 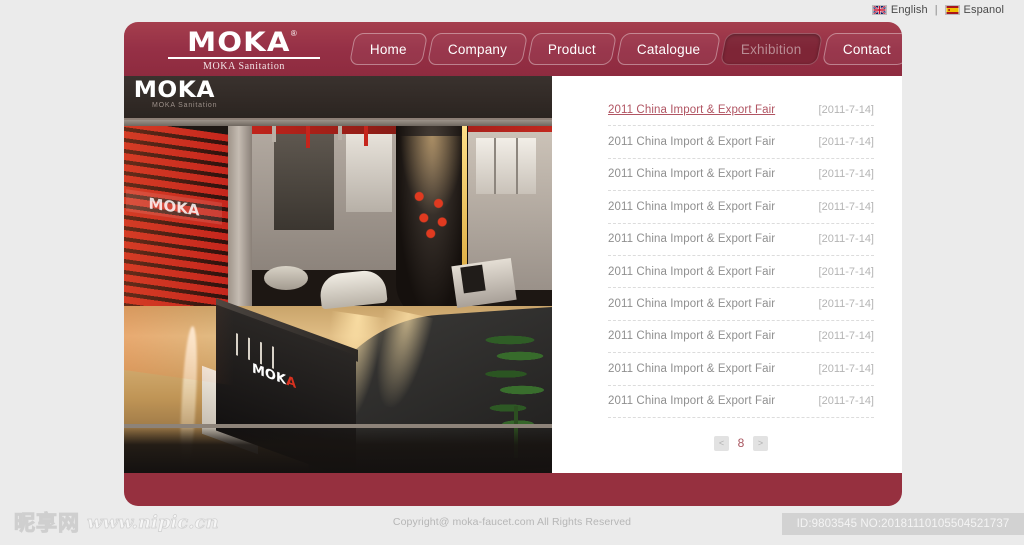 I want to click on nav-label-catalogue: Catalogue, so click(x=668, y=49).